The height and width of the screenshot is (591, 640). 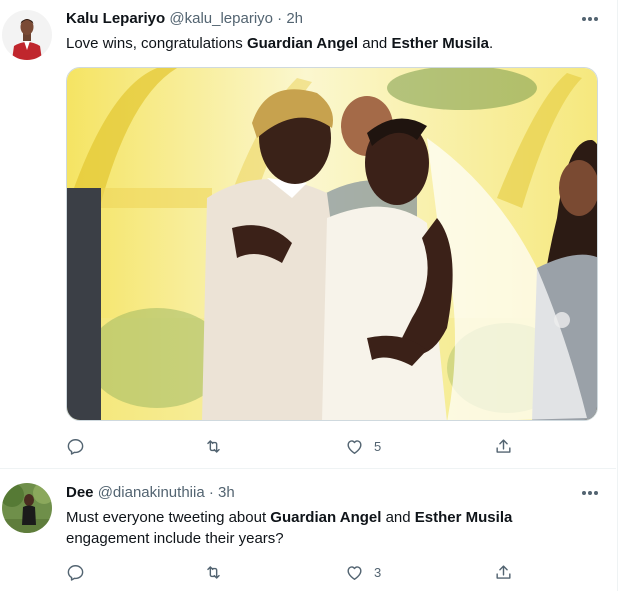 I want to click on text-part: ., so click(x=491, y=43).